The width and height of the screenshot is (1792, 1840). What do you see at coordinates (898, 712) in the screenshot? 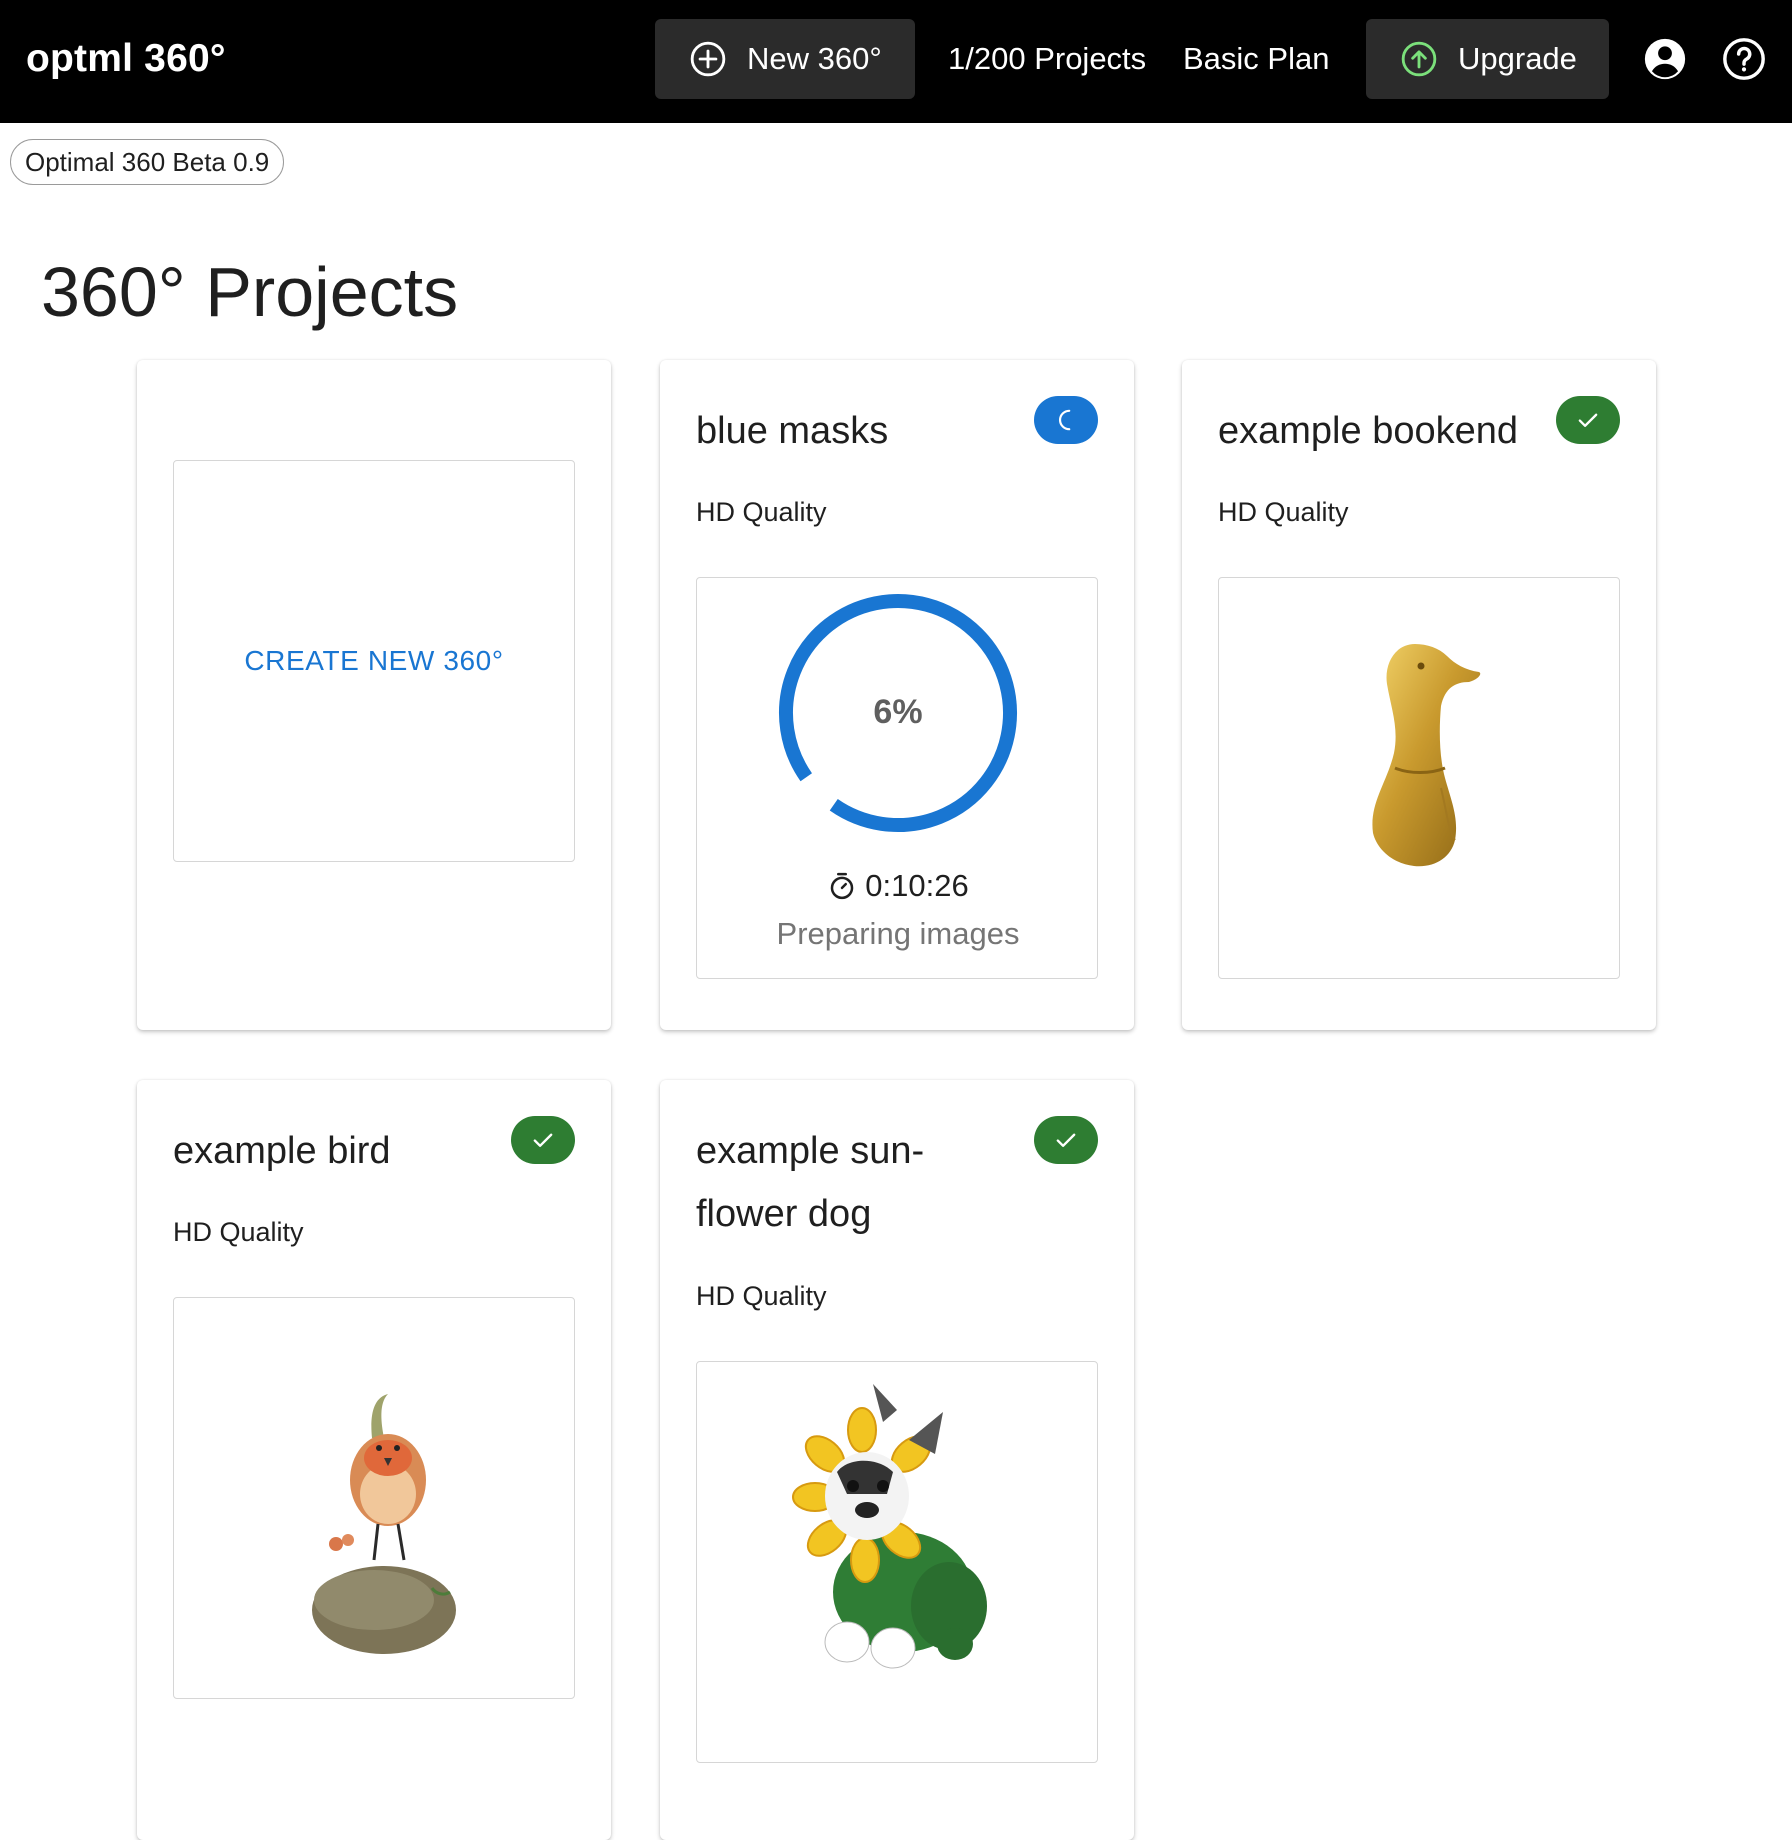
I see `progress-percent: 6%` at bounding box center [898, 712].